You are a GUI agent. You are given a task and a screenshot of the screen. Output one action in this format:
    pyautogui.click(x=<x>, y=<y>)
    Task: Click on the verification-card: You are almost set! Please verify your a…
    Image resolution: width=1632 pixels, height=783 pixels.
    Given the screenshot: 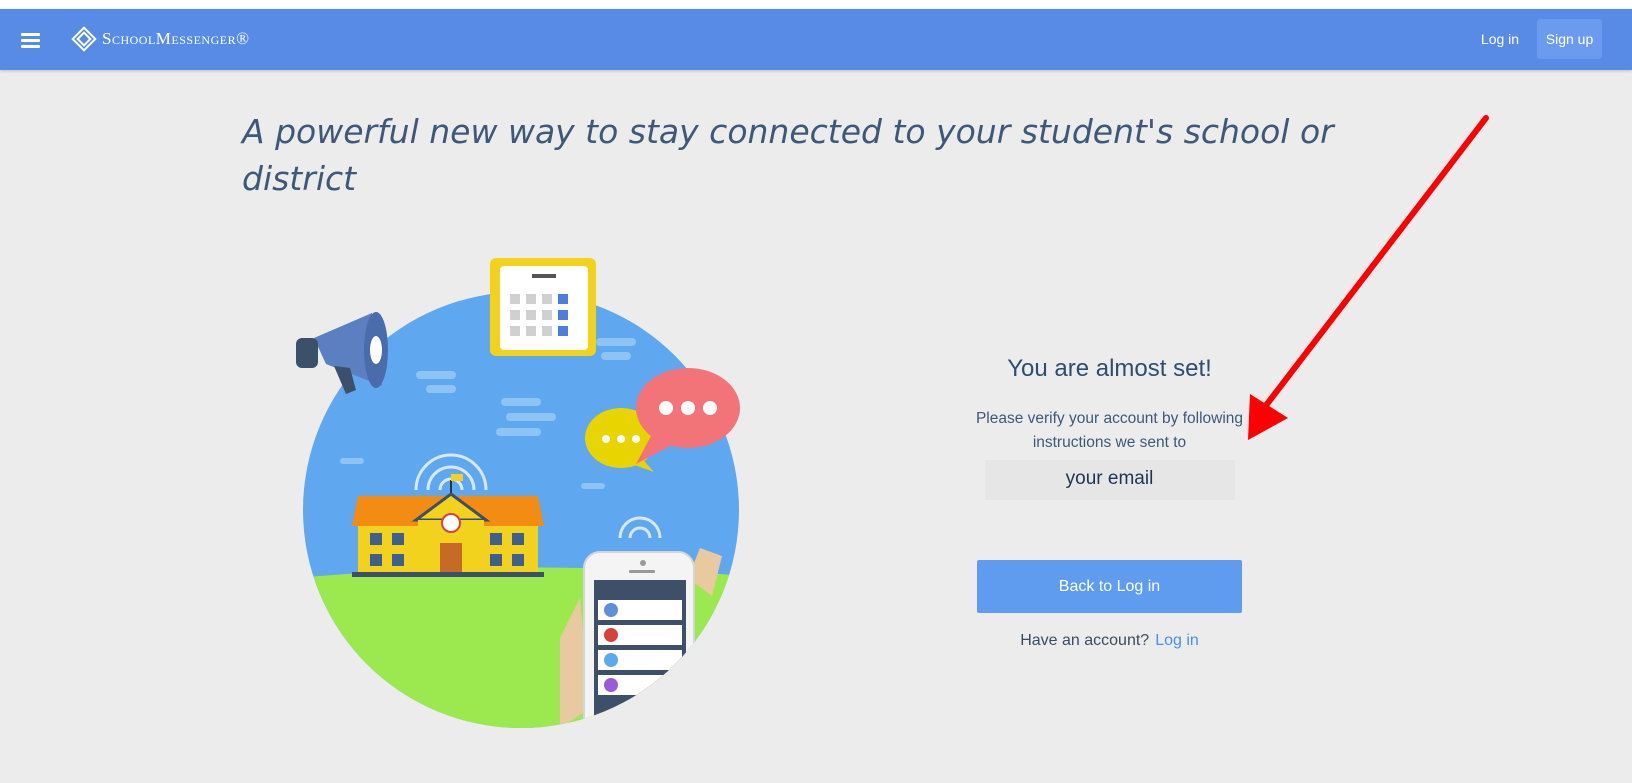 What is the action you would take?
    pyautogui.click(x=1109, y=422)
    